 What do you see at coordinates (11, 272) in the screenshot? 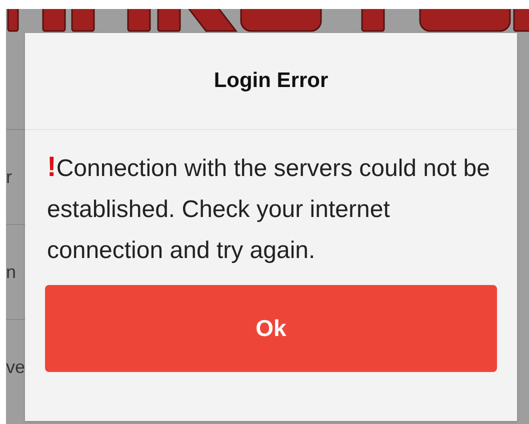
I see `field-label: n` at bounding box center [11, 272].